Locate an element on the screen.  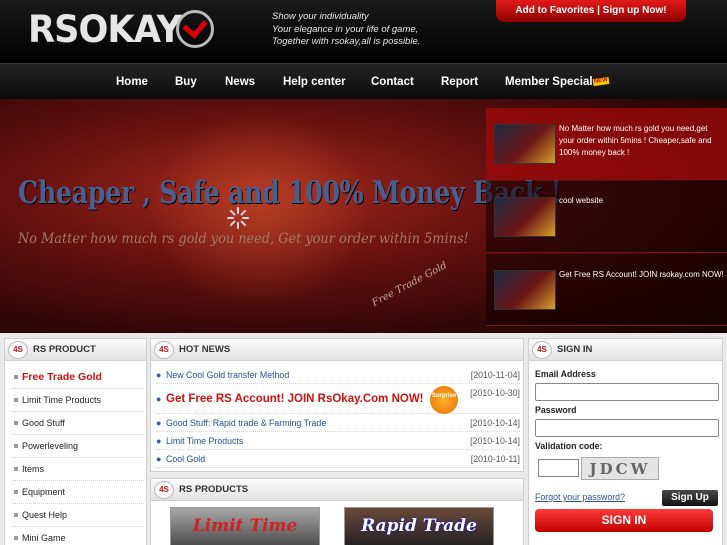
news-title: New Cool Gold transfer Method is located at coordinates (227, 375).